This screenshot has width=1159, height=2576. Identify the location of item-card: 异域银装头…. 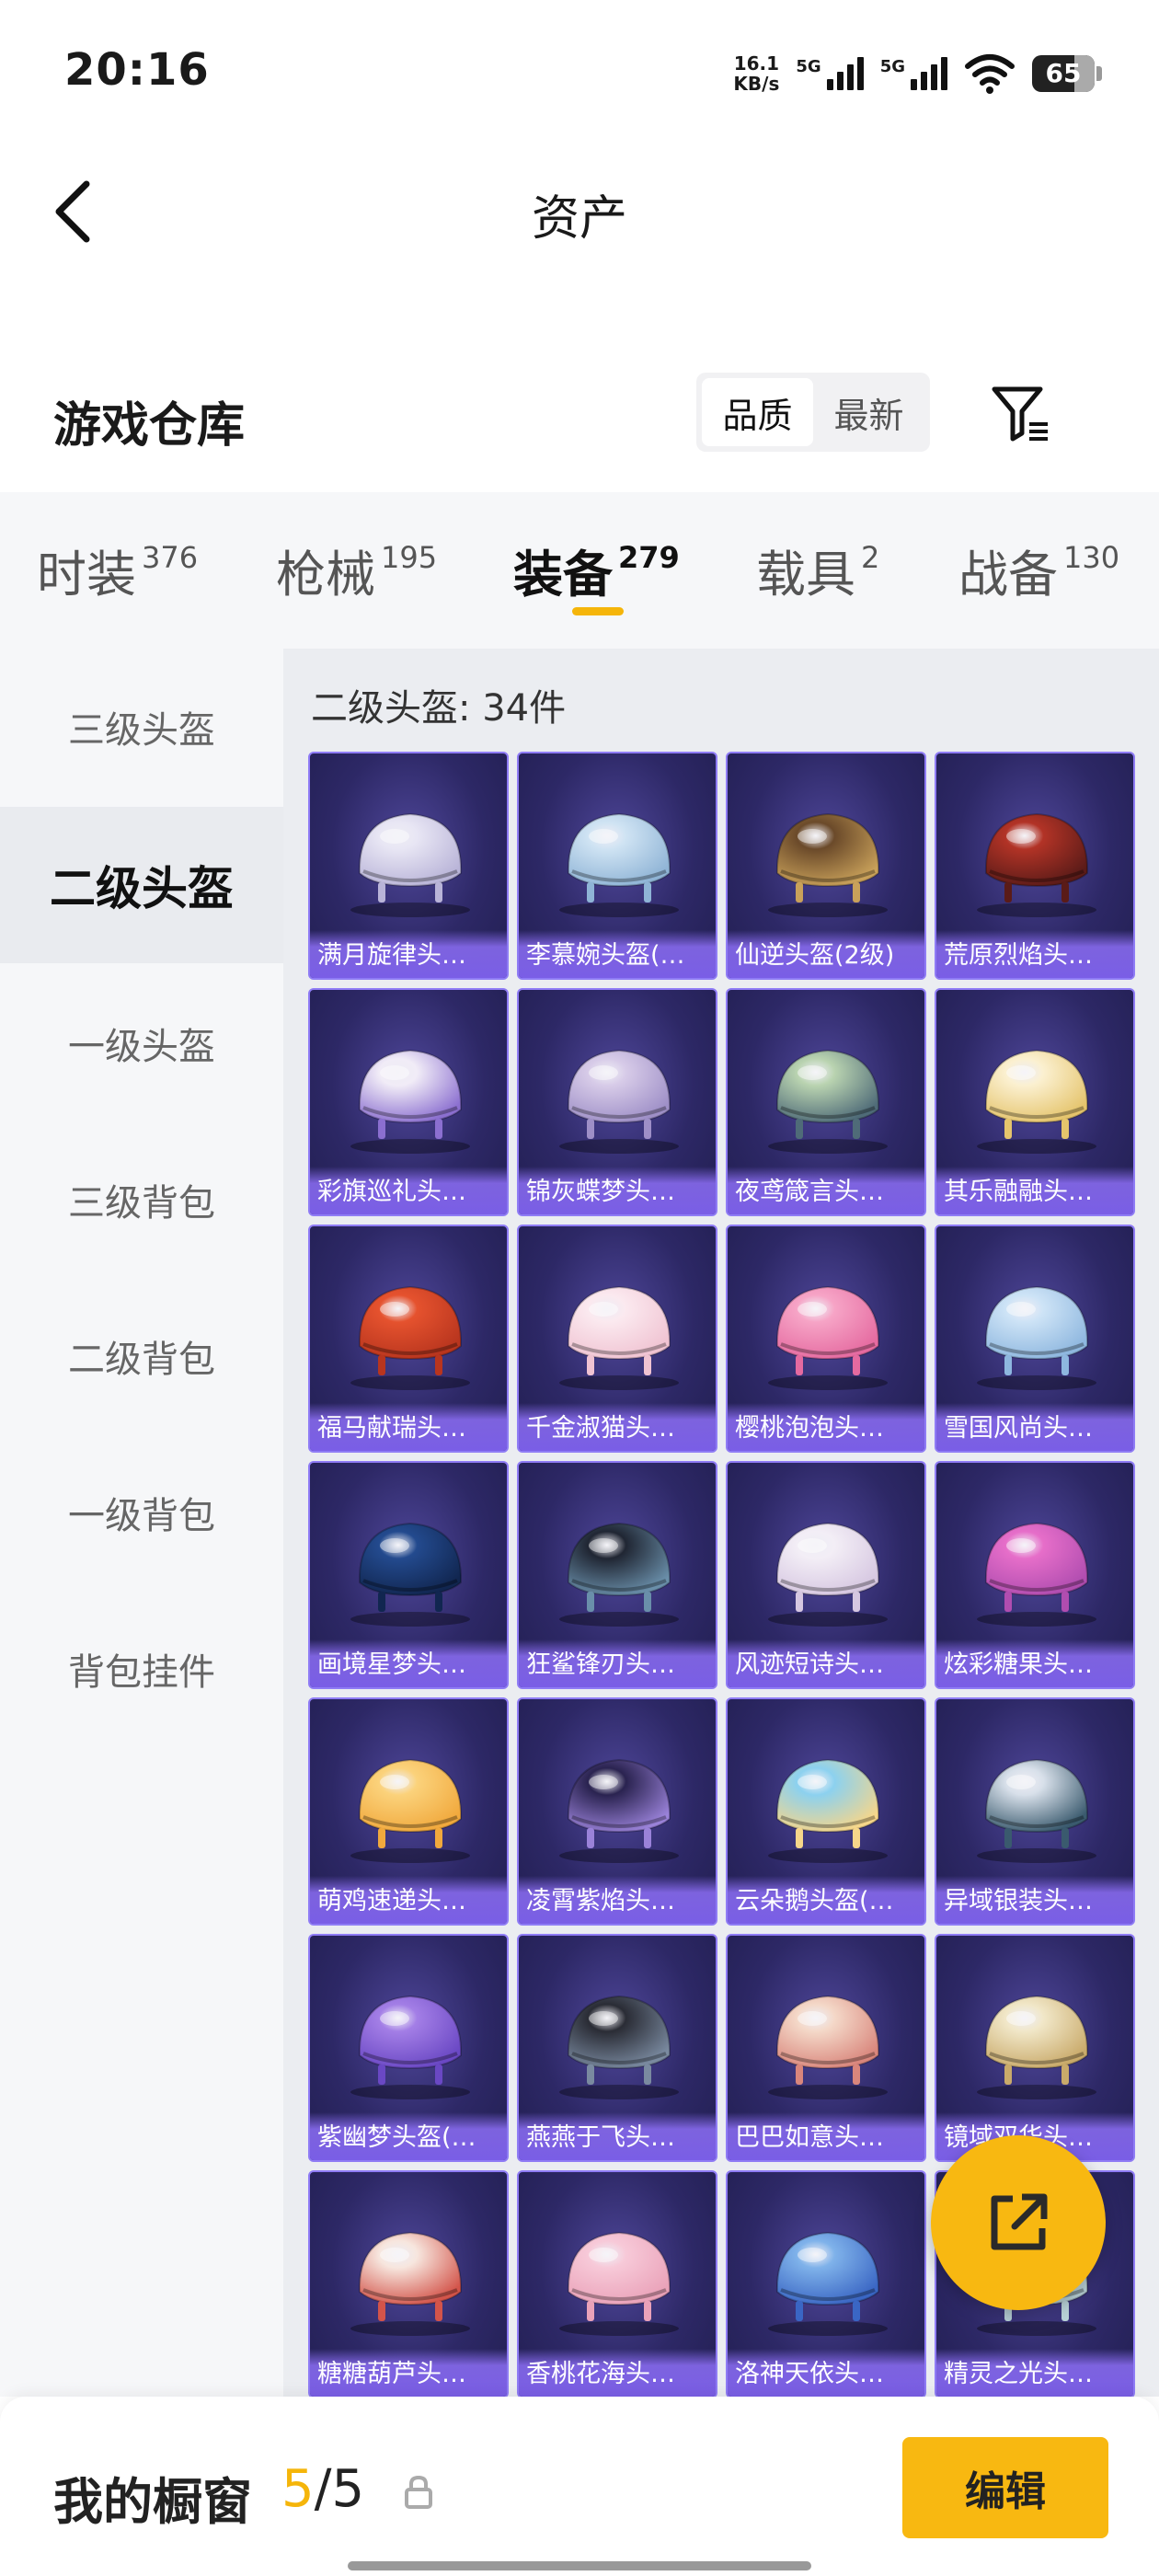
(1035, 1811).